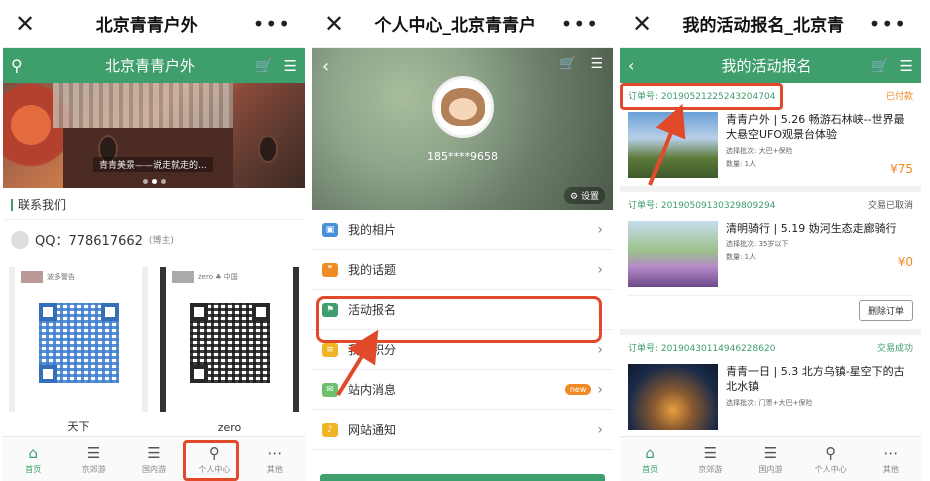 This screenshot has height=481, width=930. What do you see at coordinates (462, 390) in the screenshot?
I see `menu-item-messages: ✉ 站内消息 new ›` at bounding box center [462, 390].